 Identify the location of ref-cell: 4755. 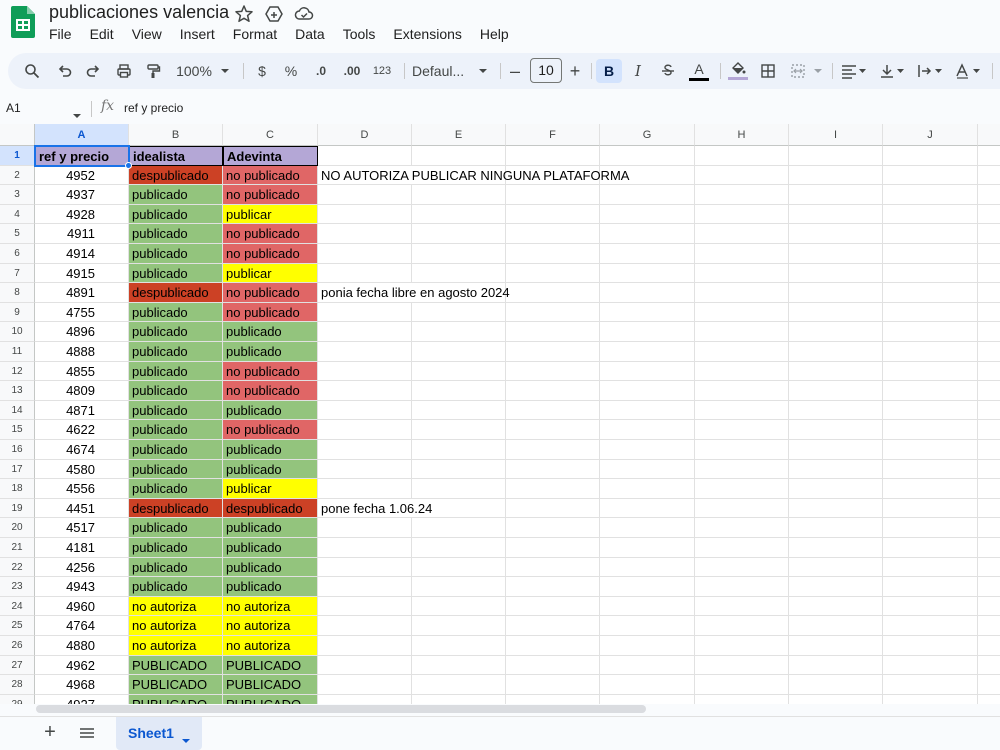
(82, 312).